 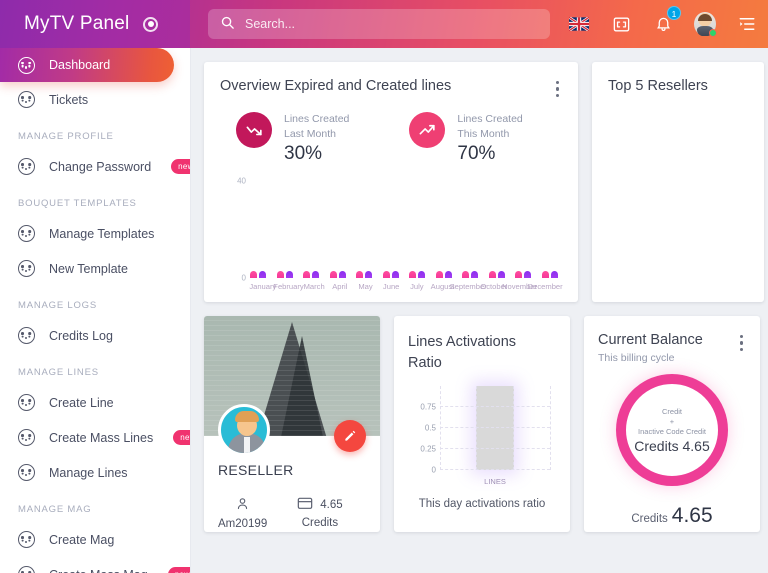 I want to click on kpi-label-1: Lines Created, so click(x=317, y=119).